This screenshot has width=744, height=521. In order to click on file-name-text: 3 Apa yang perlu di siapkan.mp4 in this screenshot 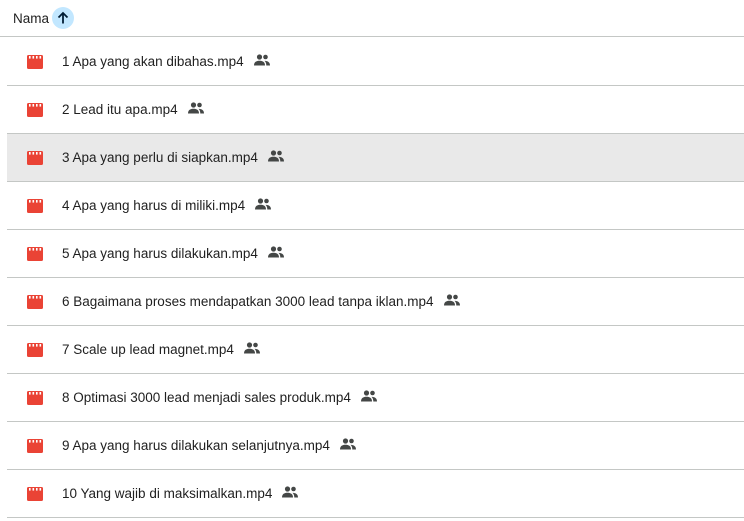, I will do `click(160, 157)`.